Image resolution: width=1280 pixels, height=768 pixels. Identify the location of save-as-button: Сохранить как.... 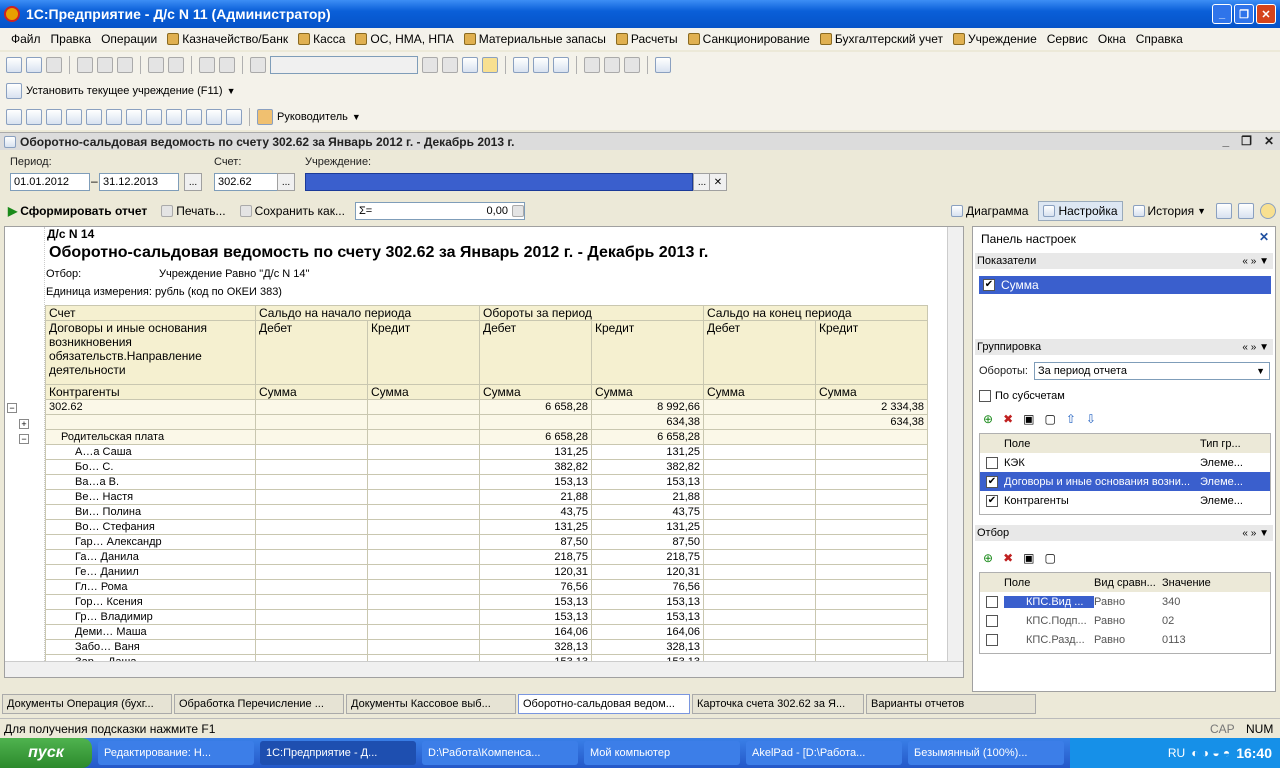
(292, 211).